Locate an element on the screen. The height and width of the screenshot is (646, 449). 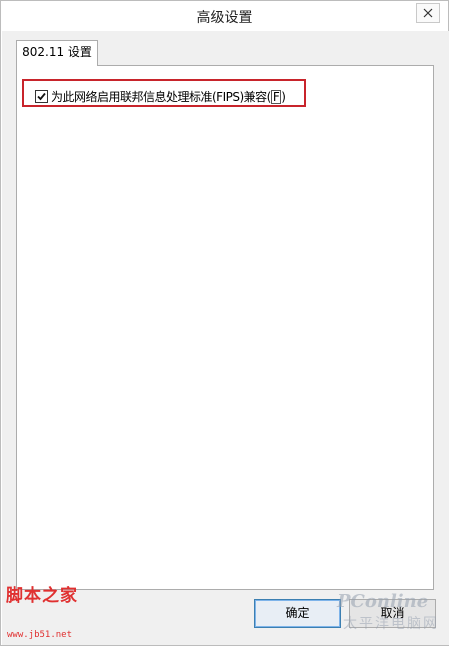
fips-checkbox is located at coordinates (41, 96).